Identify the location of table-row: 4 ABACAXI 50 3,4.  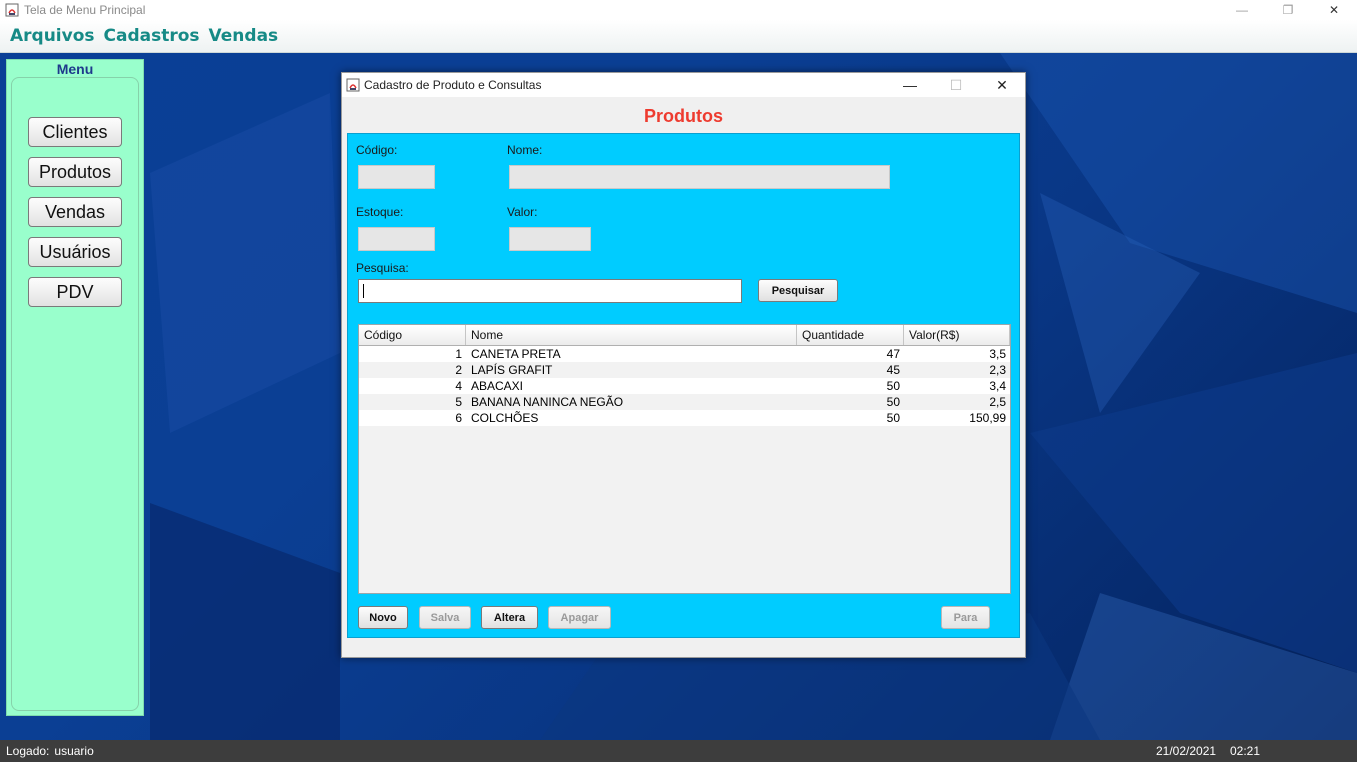
(684, 386).